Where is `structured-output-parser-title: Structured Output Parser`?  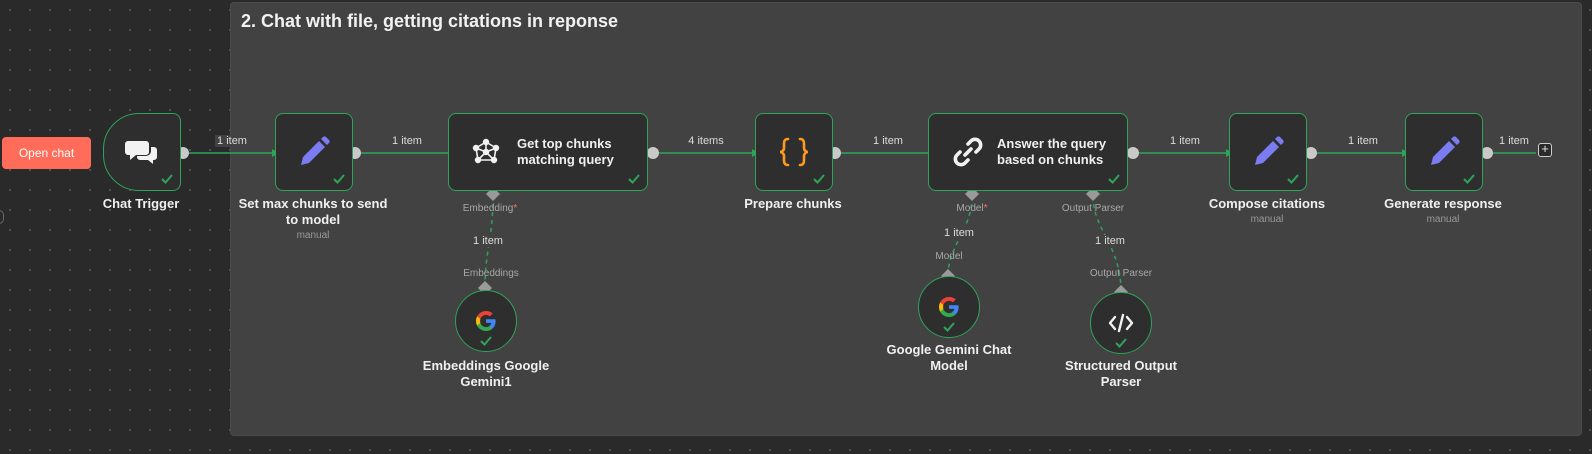
structured-output-parser-title: Structured Output Parser is located at coordinates (1121, 373).